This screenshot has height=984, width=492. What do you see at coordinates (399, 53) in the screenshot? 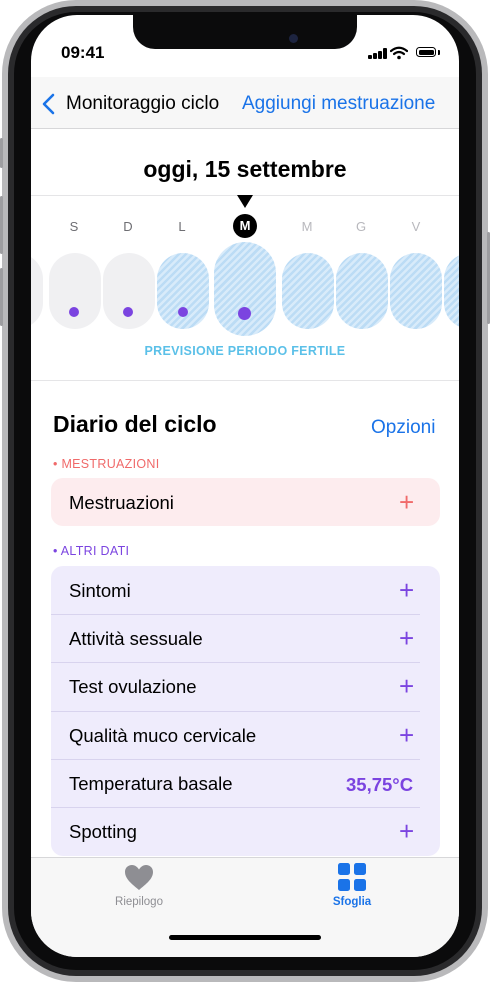
I see `wifi-icon` at bounding box center [399, 53].